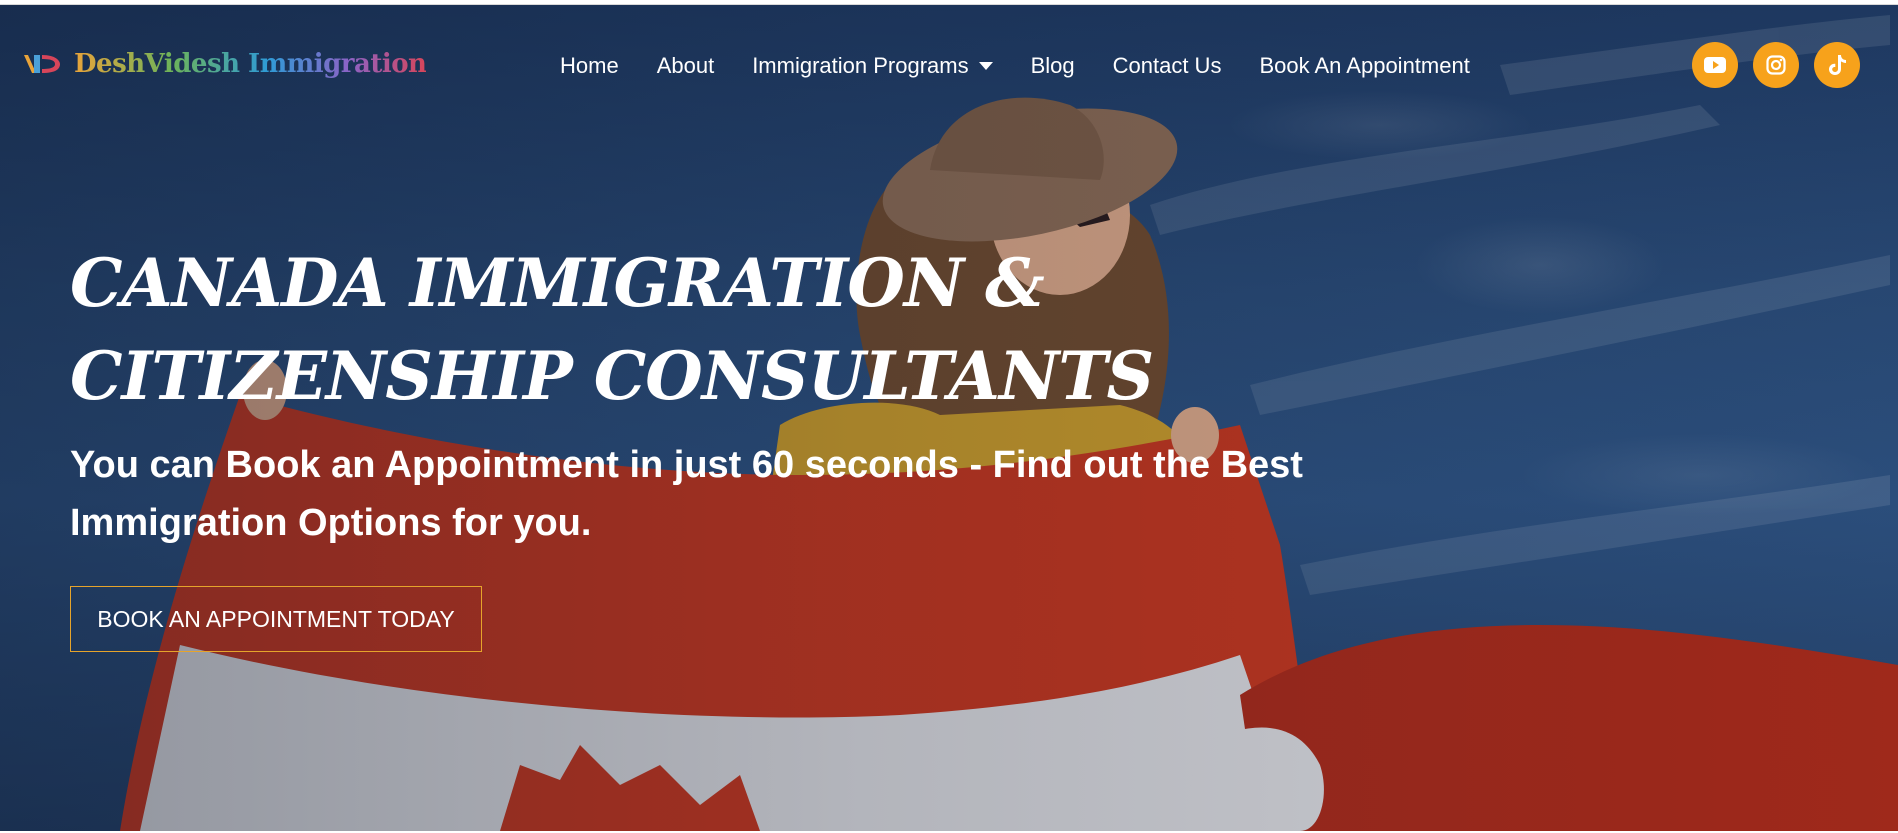 This screenshot has width=1898, height=833. Describe the element at coordinates (1053, 66) in the screenshot. I see `nav-blog: Blog` at that location.